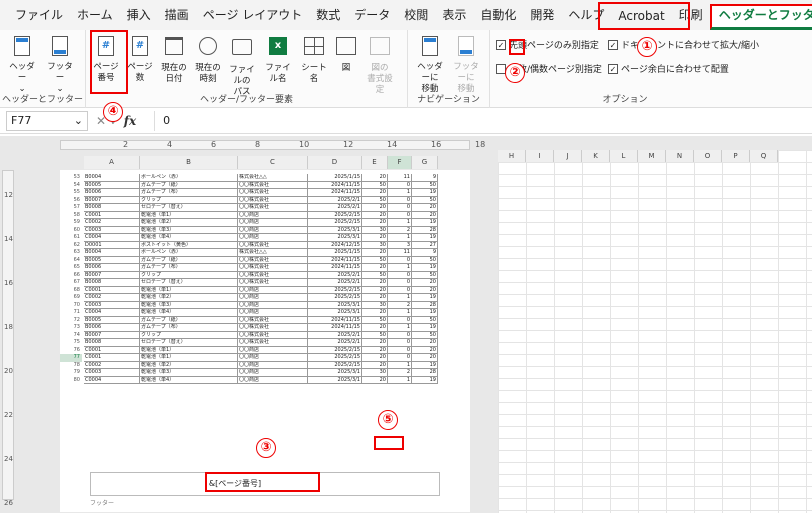 The width and height of the screenshot is (812, 513). I want to click on column-header: L, so click(624, 156).